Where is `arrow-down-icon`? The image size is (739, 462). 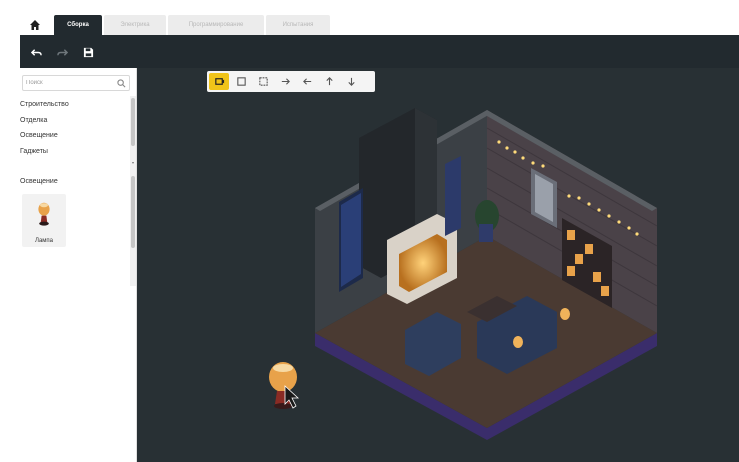 arrow-down-icon is located at coordinates (351, 81).